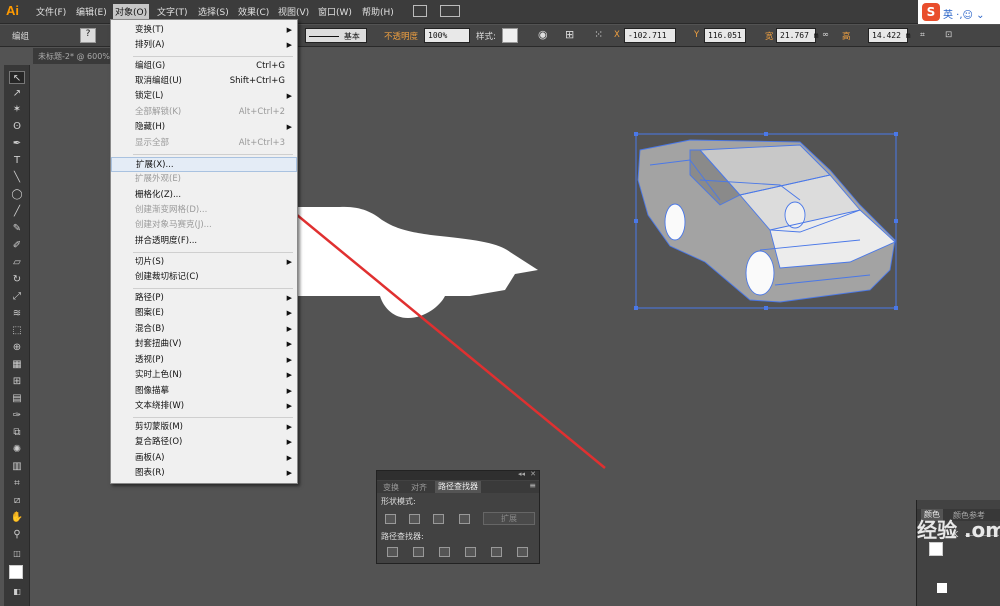 Image resolution: width=1000 pixels, height=606 pixels. Describe the element at coordinates (149, 96) in the screenshot. I see `menu-item-label: 锁定(L)` at that location.